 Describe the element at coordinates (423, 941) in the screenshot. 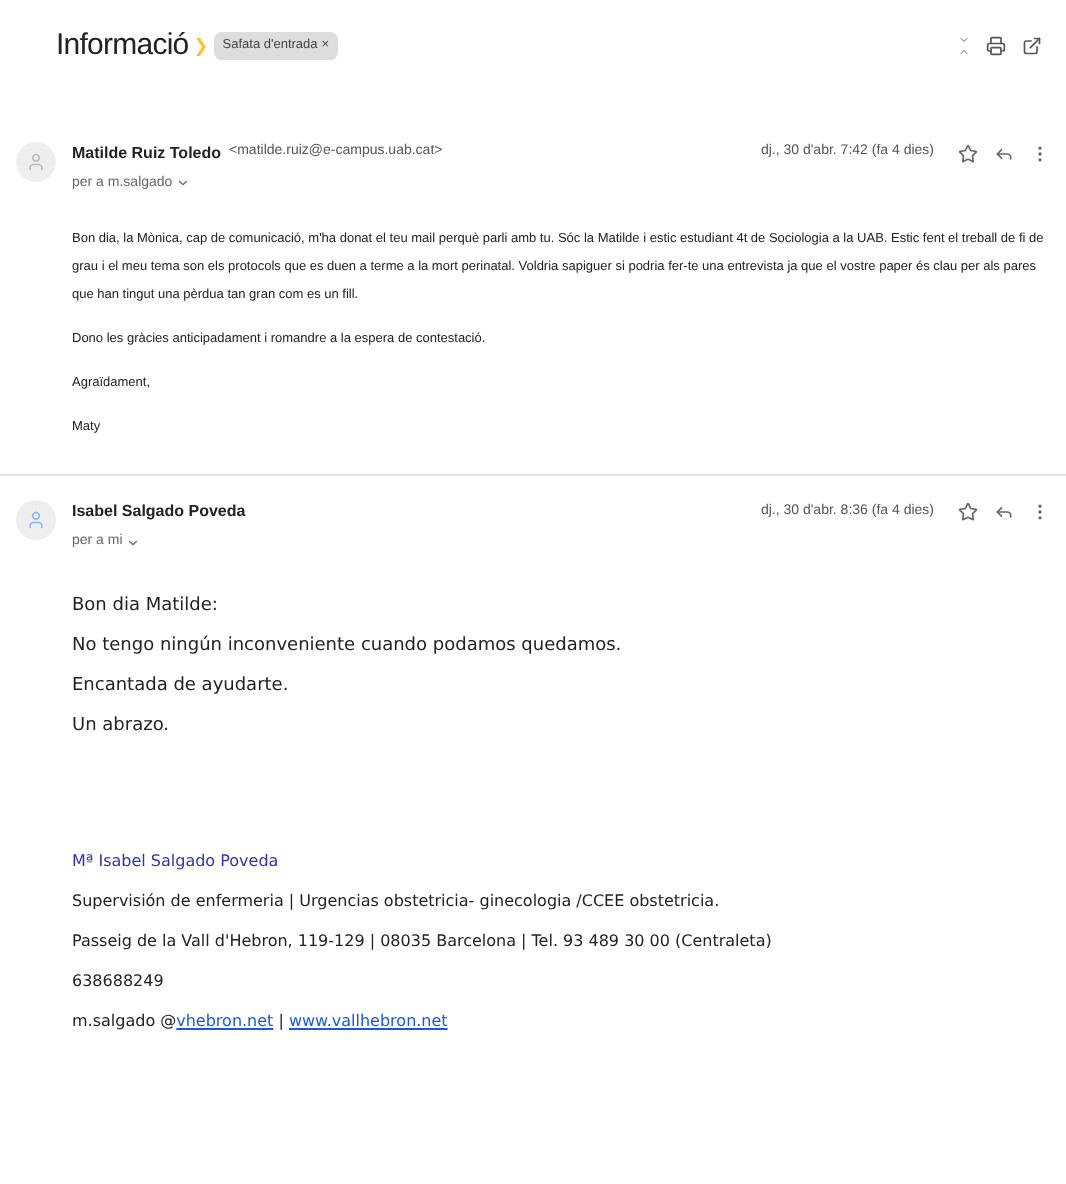

I see `signature-line: Passeig de la Vall d'Hebron, 119-129 | 08035 Barcelona | Tel. 93 489 30 00 (Centraleta)` at that location.